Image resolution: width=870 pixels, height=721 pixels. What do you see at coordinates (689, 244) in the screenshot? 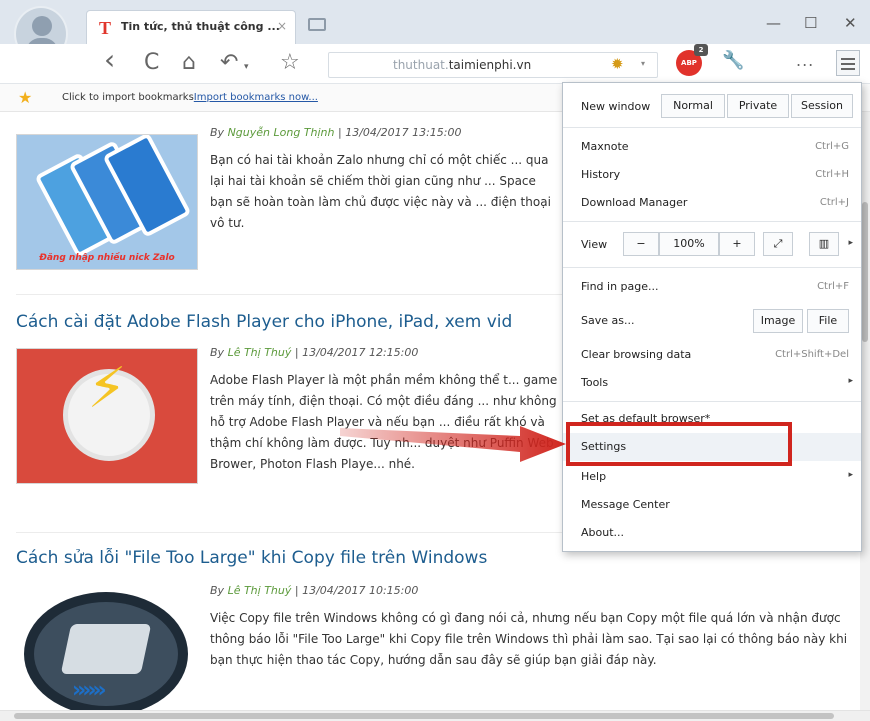
I see `zoom-level: 100%` at bounding box center [689, 244].